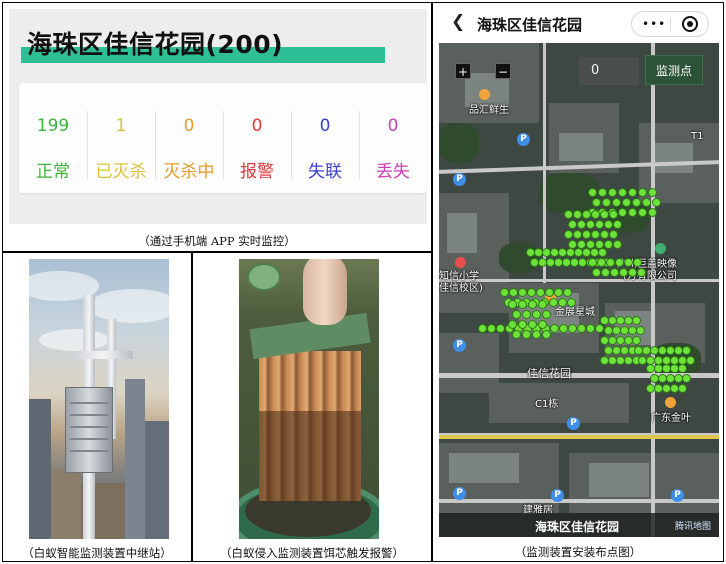 The image size is (726, 564). I want to click on cinema-poi-icon, so click(660, 248).